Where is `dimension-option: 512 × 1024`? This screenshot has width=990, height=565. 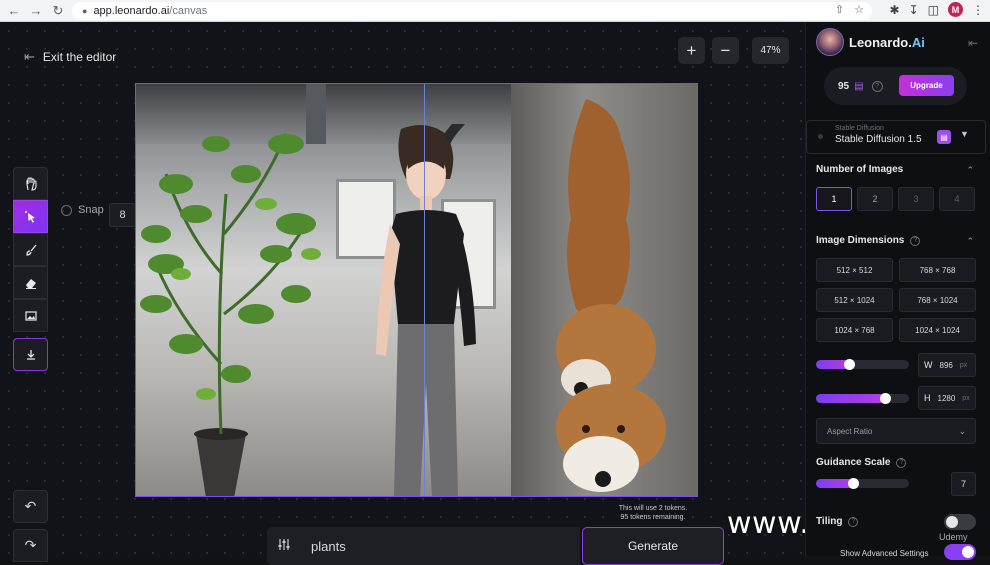 dimension-option: 512 × 1024 is located at coordinates (854, 300).